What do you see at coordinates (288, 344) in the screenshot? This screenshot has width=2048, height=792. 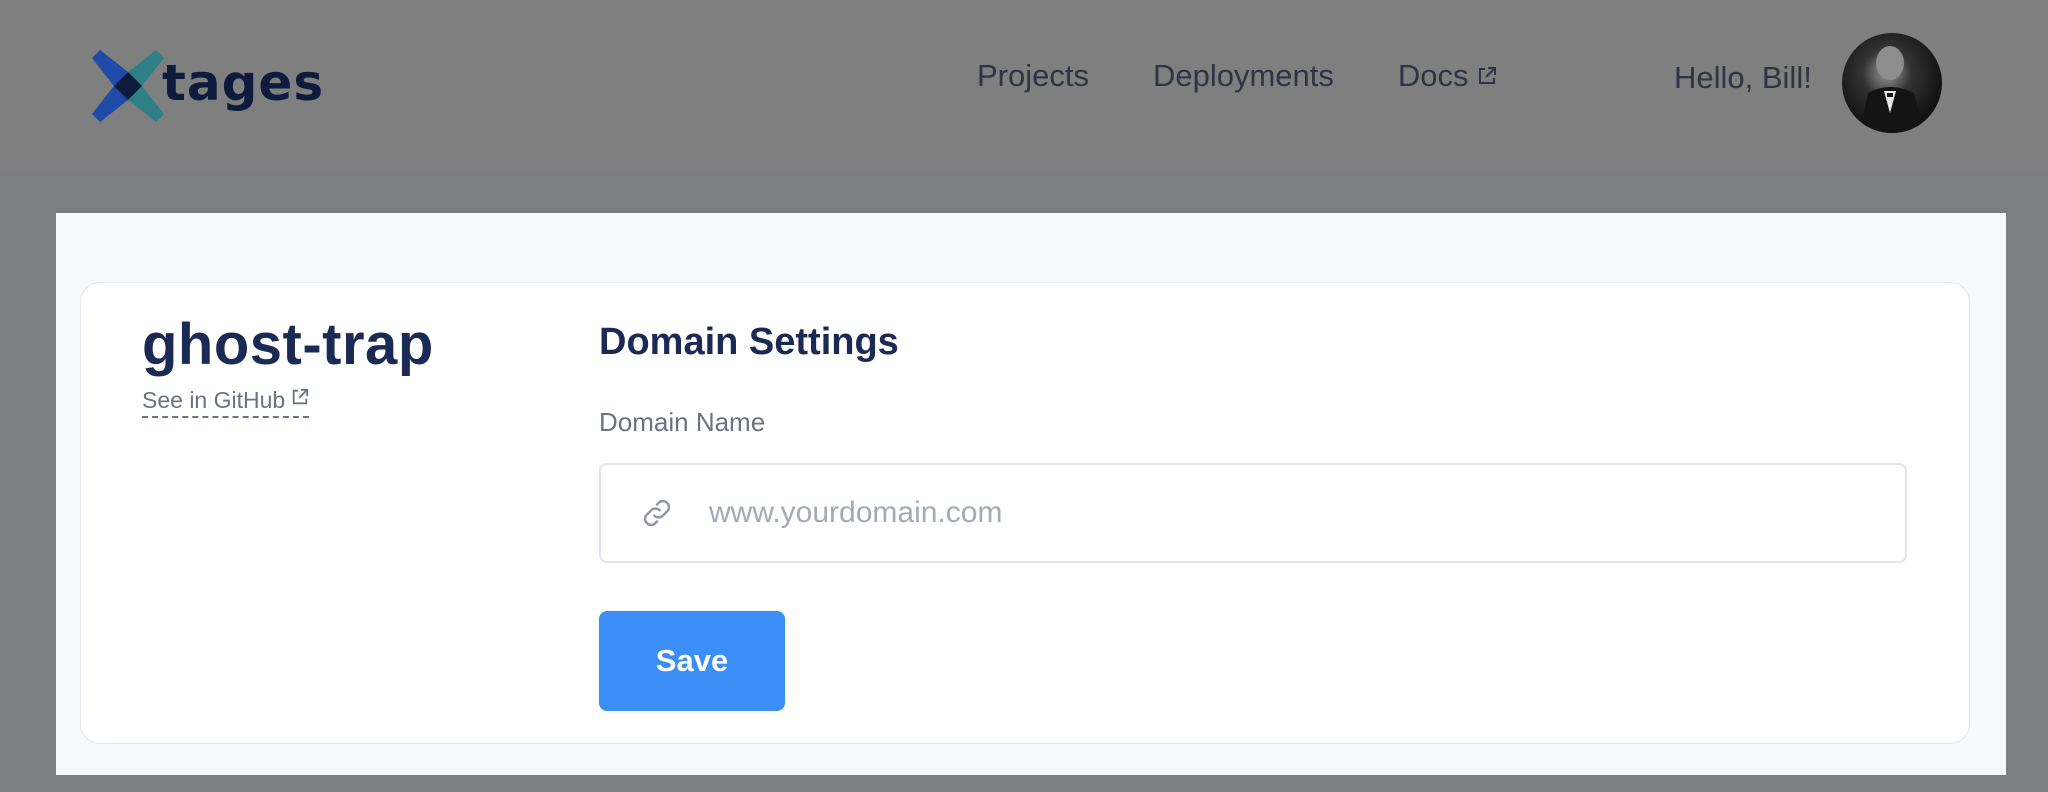 I see `project-title: ghost-trap` at bounding box center [288, 344].